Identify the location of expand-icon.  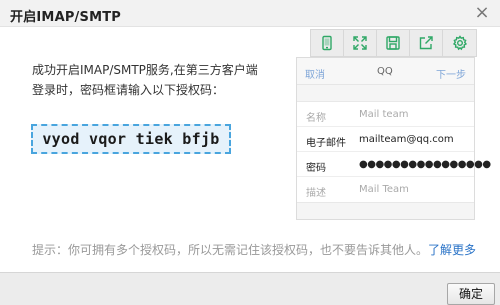
(360, 43).